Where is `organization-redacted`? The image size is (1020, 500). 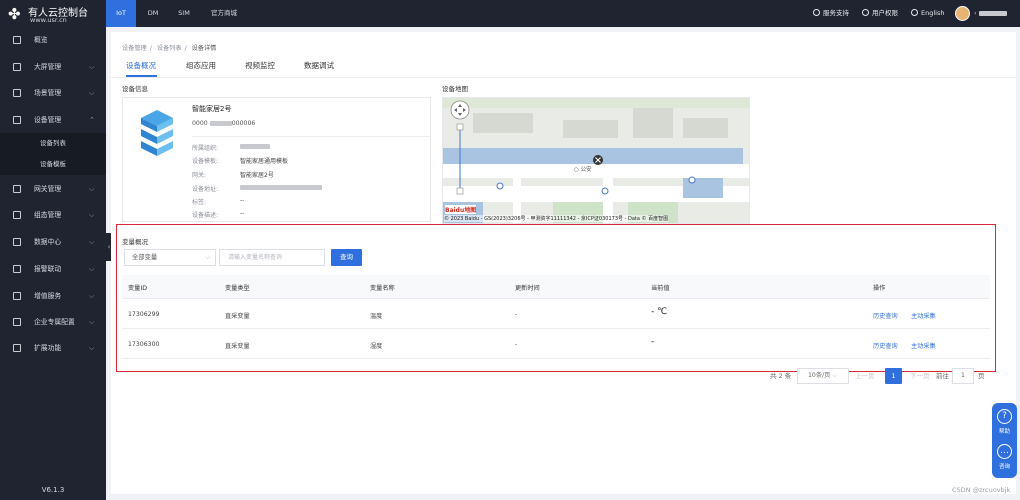 organization-redacted is located at coordinates (255, 146).